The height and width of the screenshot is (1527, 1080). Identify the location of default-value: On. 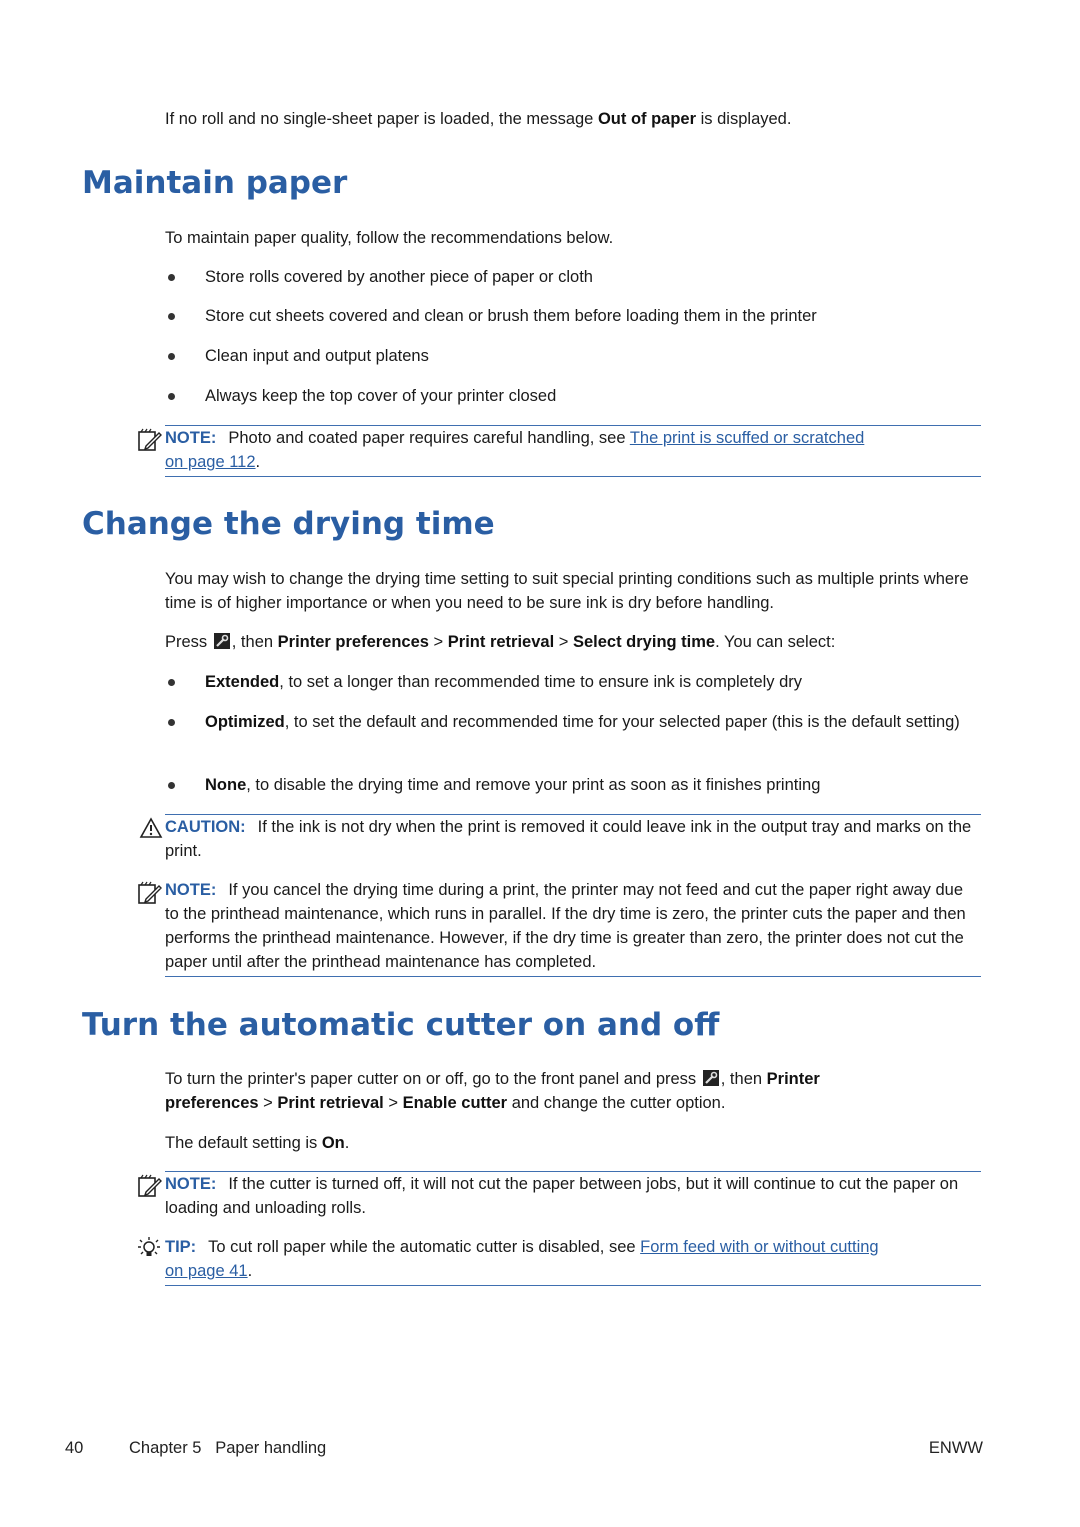
(333, 1143).